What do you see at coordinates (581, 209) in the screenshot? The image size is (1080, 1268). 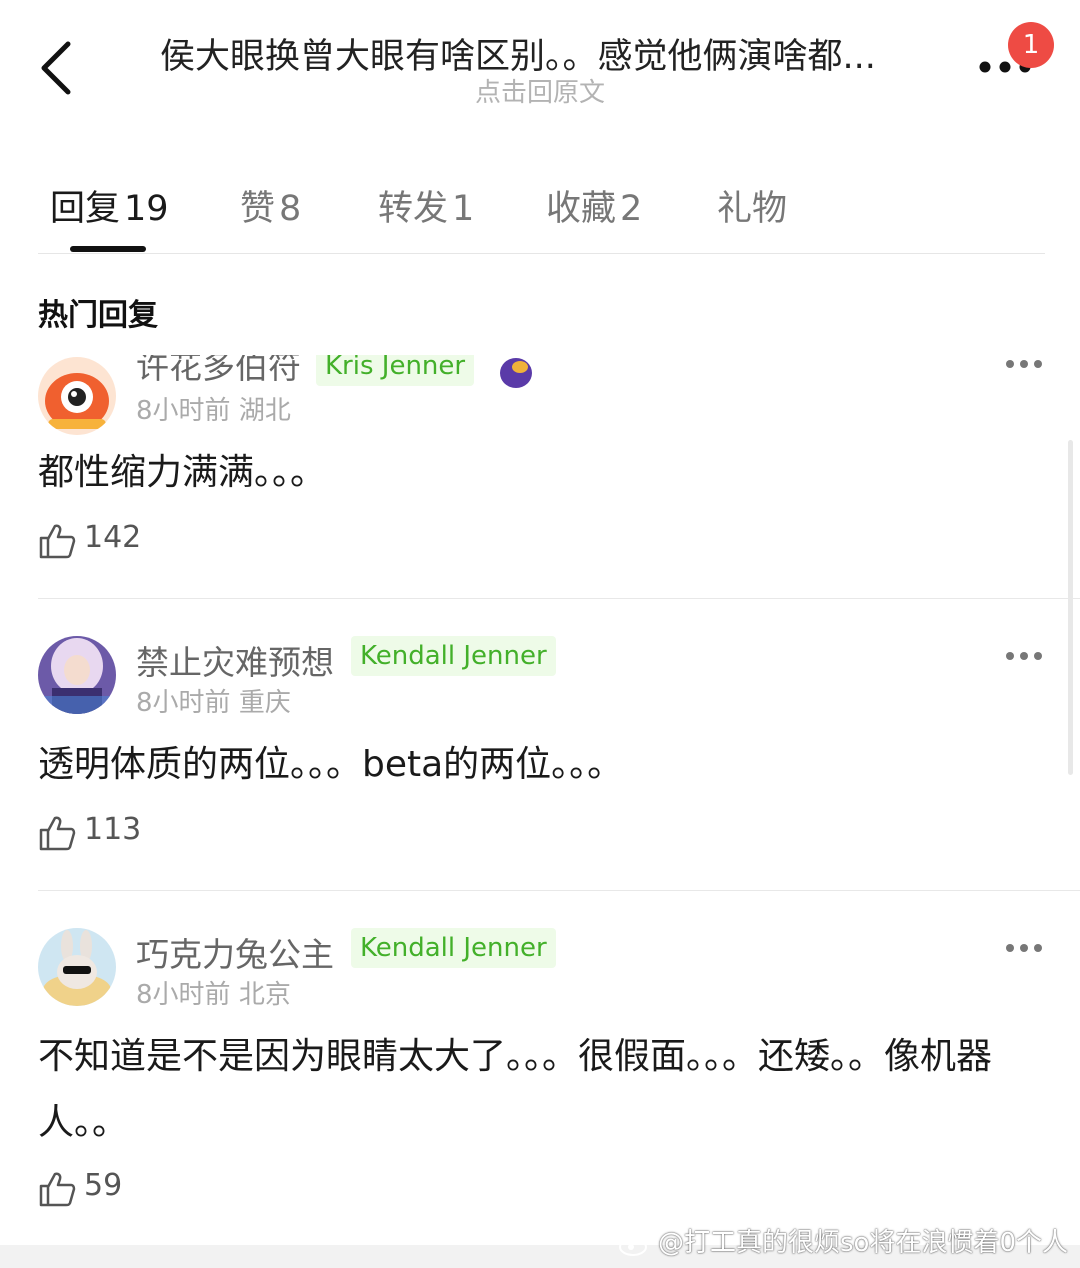 I see `tab-label: 收藏` at bounding box center [581, 209].